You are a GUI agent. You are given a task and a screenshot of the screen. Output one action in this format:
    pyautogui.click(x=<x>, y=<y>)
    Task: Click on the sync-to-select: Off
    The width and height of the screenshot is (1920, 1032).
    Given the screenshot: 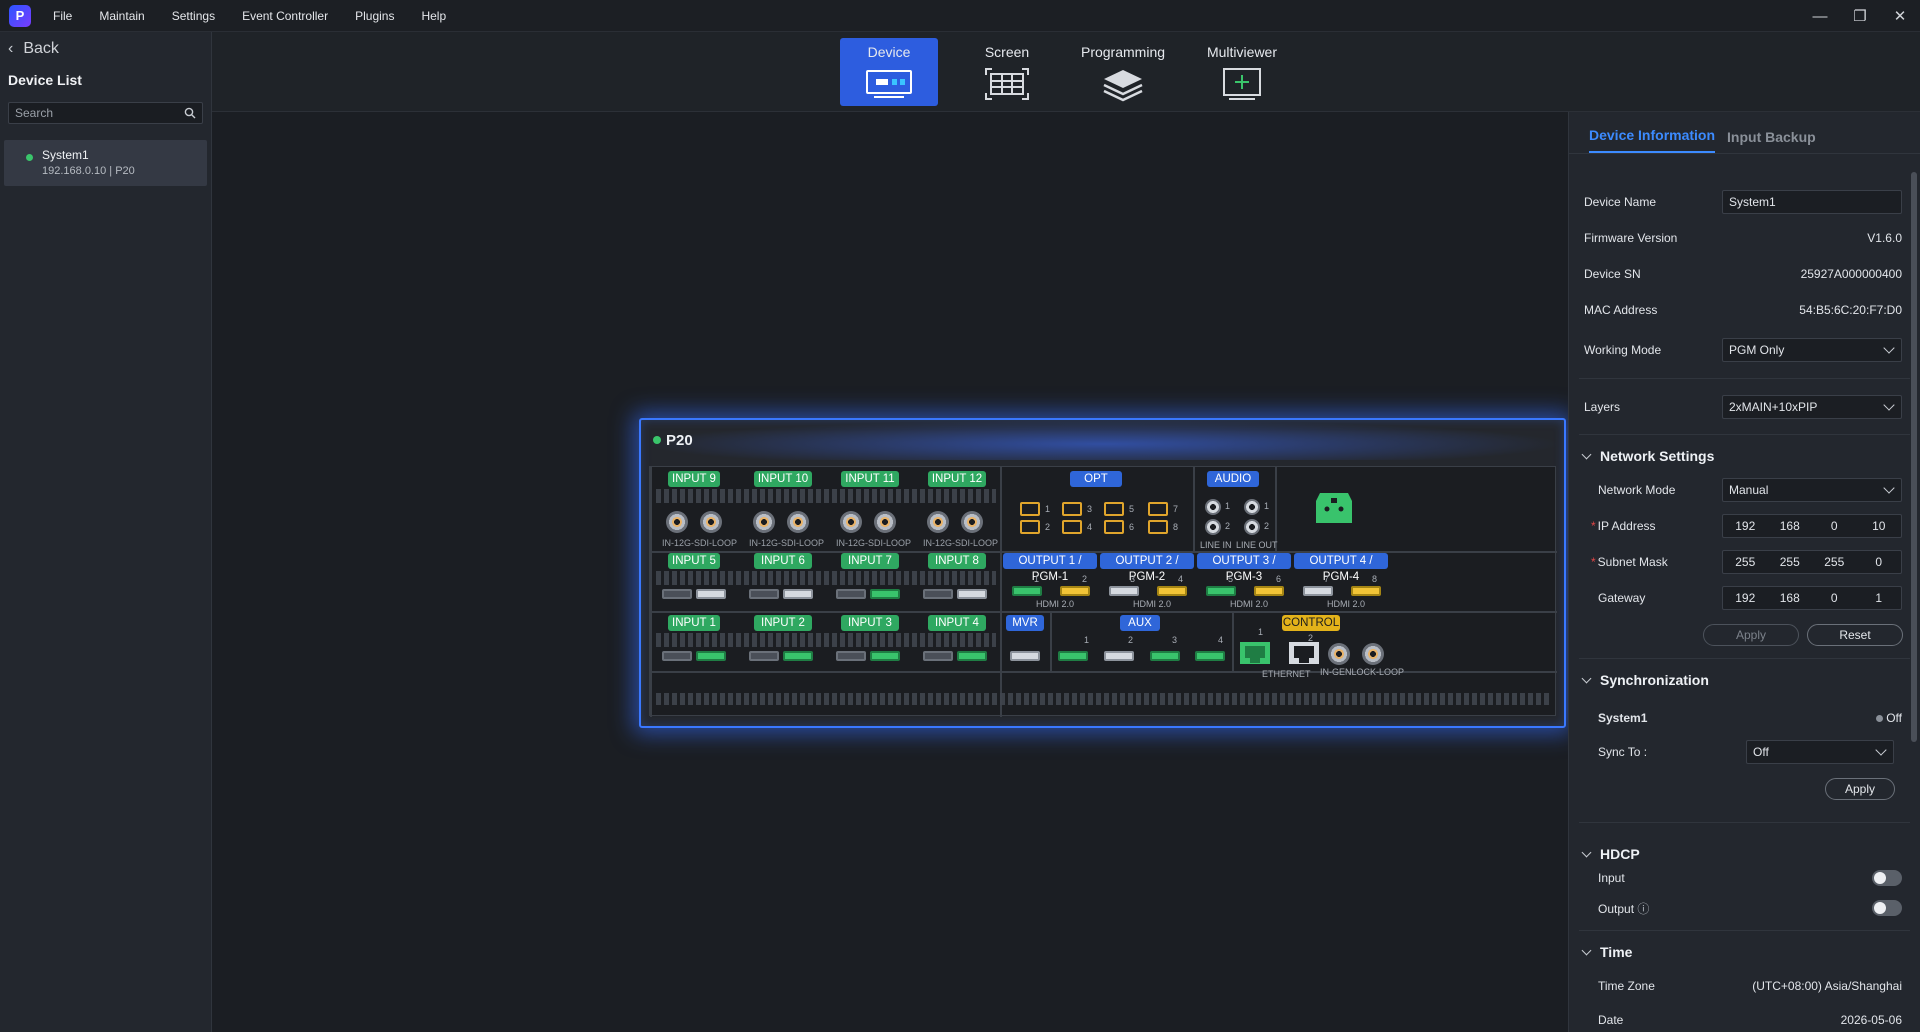 What is the action you would take?
    pyautogui.click(x=1820, y=752)
    